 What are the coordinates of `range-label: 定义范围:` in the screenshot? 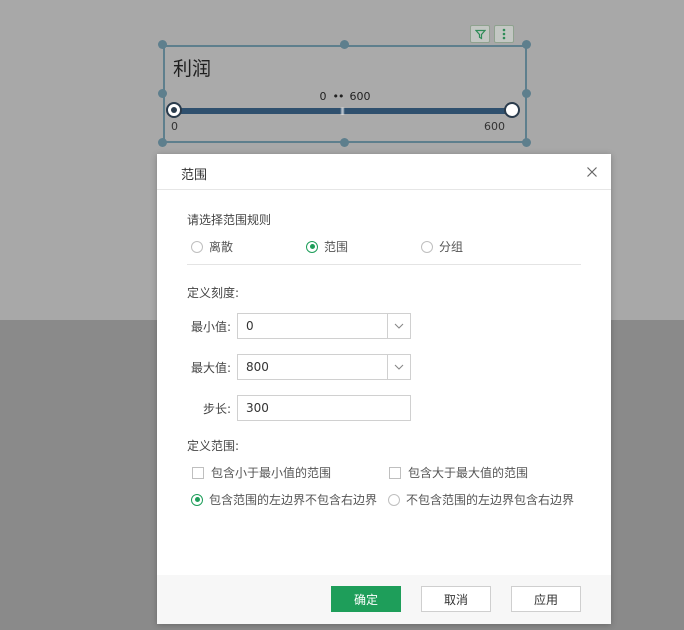 It's located at (213, 446).